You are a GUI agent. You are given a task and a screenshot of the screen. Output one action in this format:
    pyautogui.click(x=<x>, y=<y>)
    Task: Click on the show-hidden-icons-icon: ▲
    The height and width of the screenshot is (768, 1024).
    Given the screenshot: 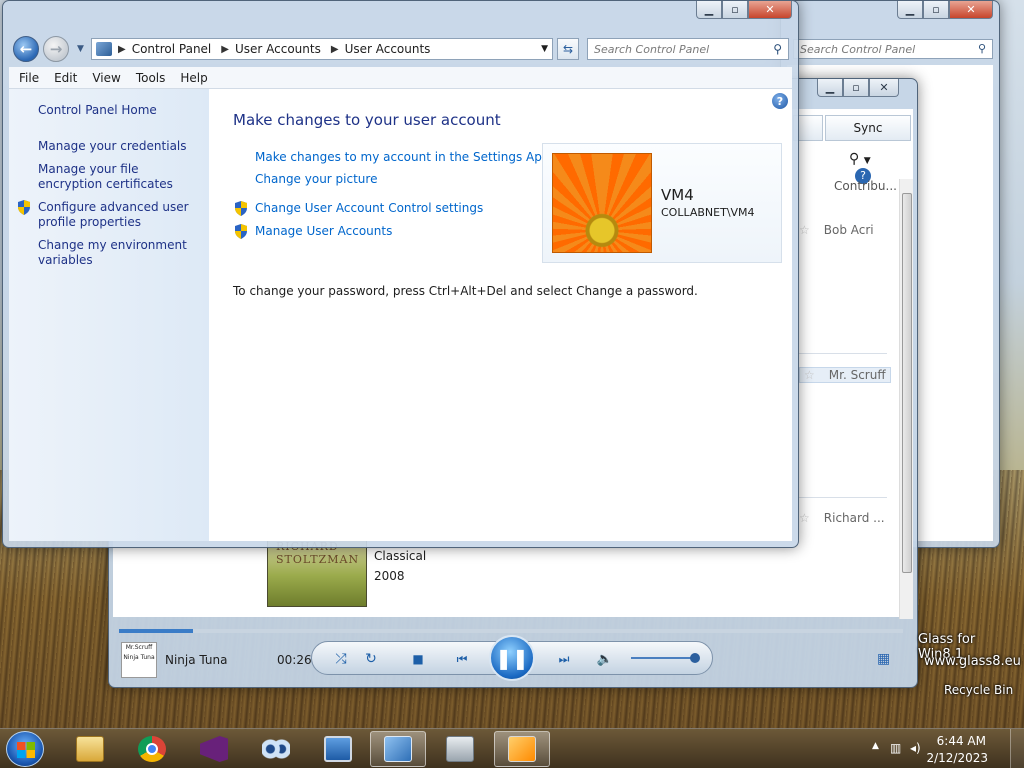 What is the action you would take?
    pyautogui.click(x=875, y=746)
    